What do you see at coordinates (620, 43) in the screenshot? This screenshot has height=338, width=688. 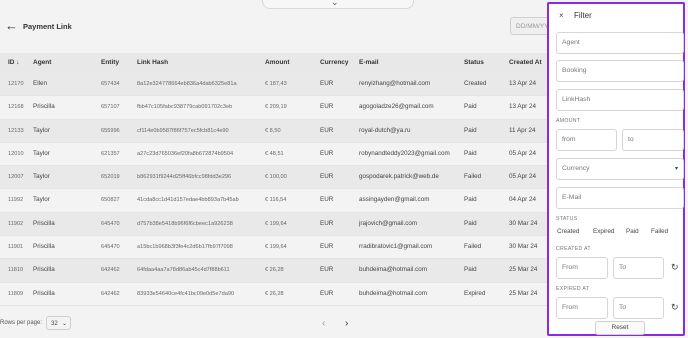 I see `agent-input: Agent` at bounding box center [620, 43].